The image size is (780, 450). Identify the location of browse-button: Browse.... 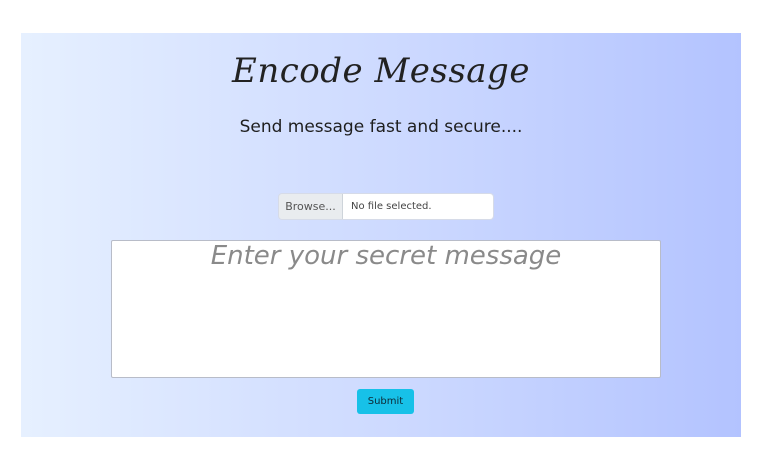
(311, 206).